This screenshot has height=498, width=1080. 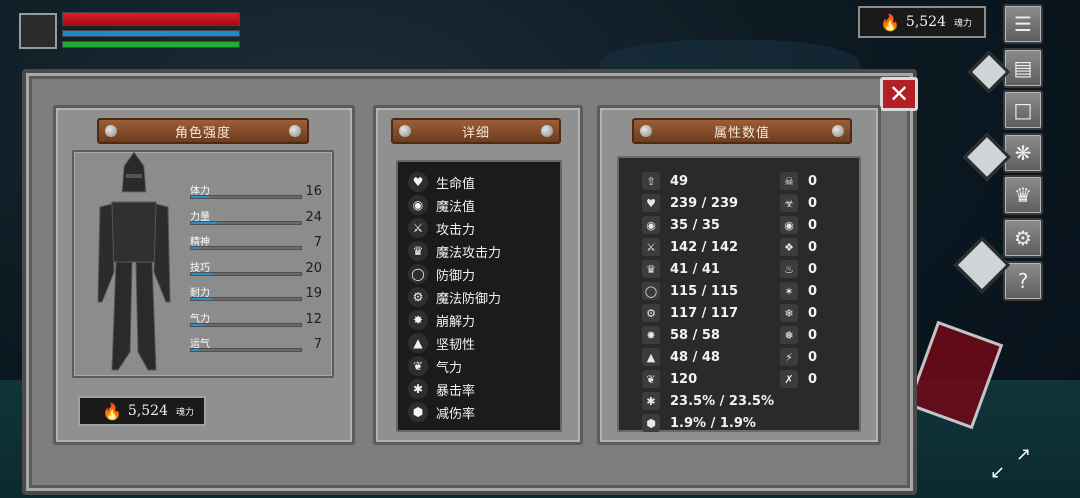 I want to click on skills-button: ❋, so click(x=1023, y=153).